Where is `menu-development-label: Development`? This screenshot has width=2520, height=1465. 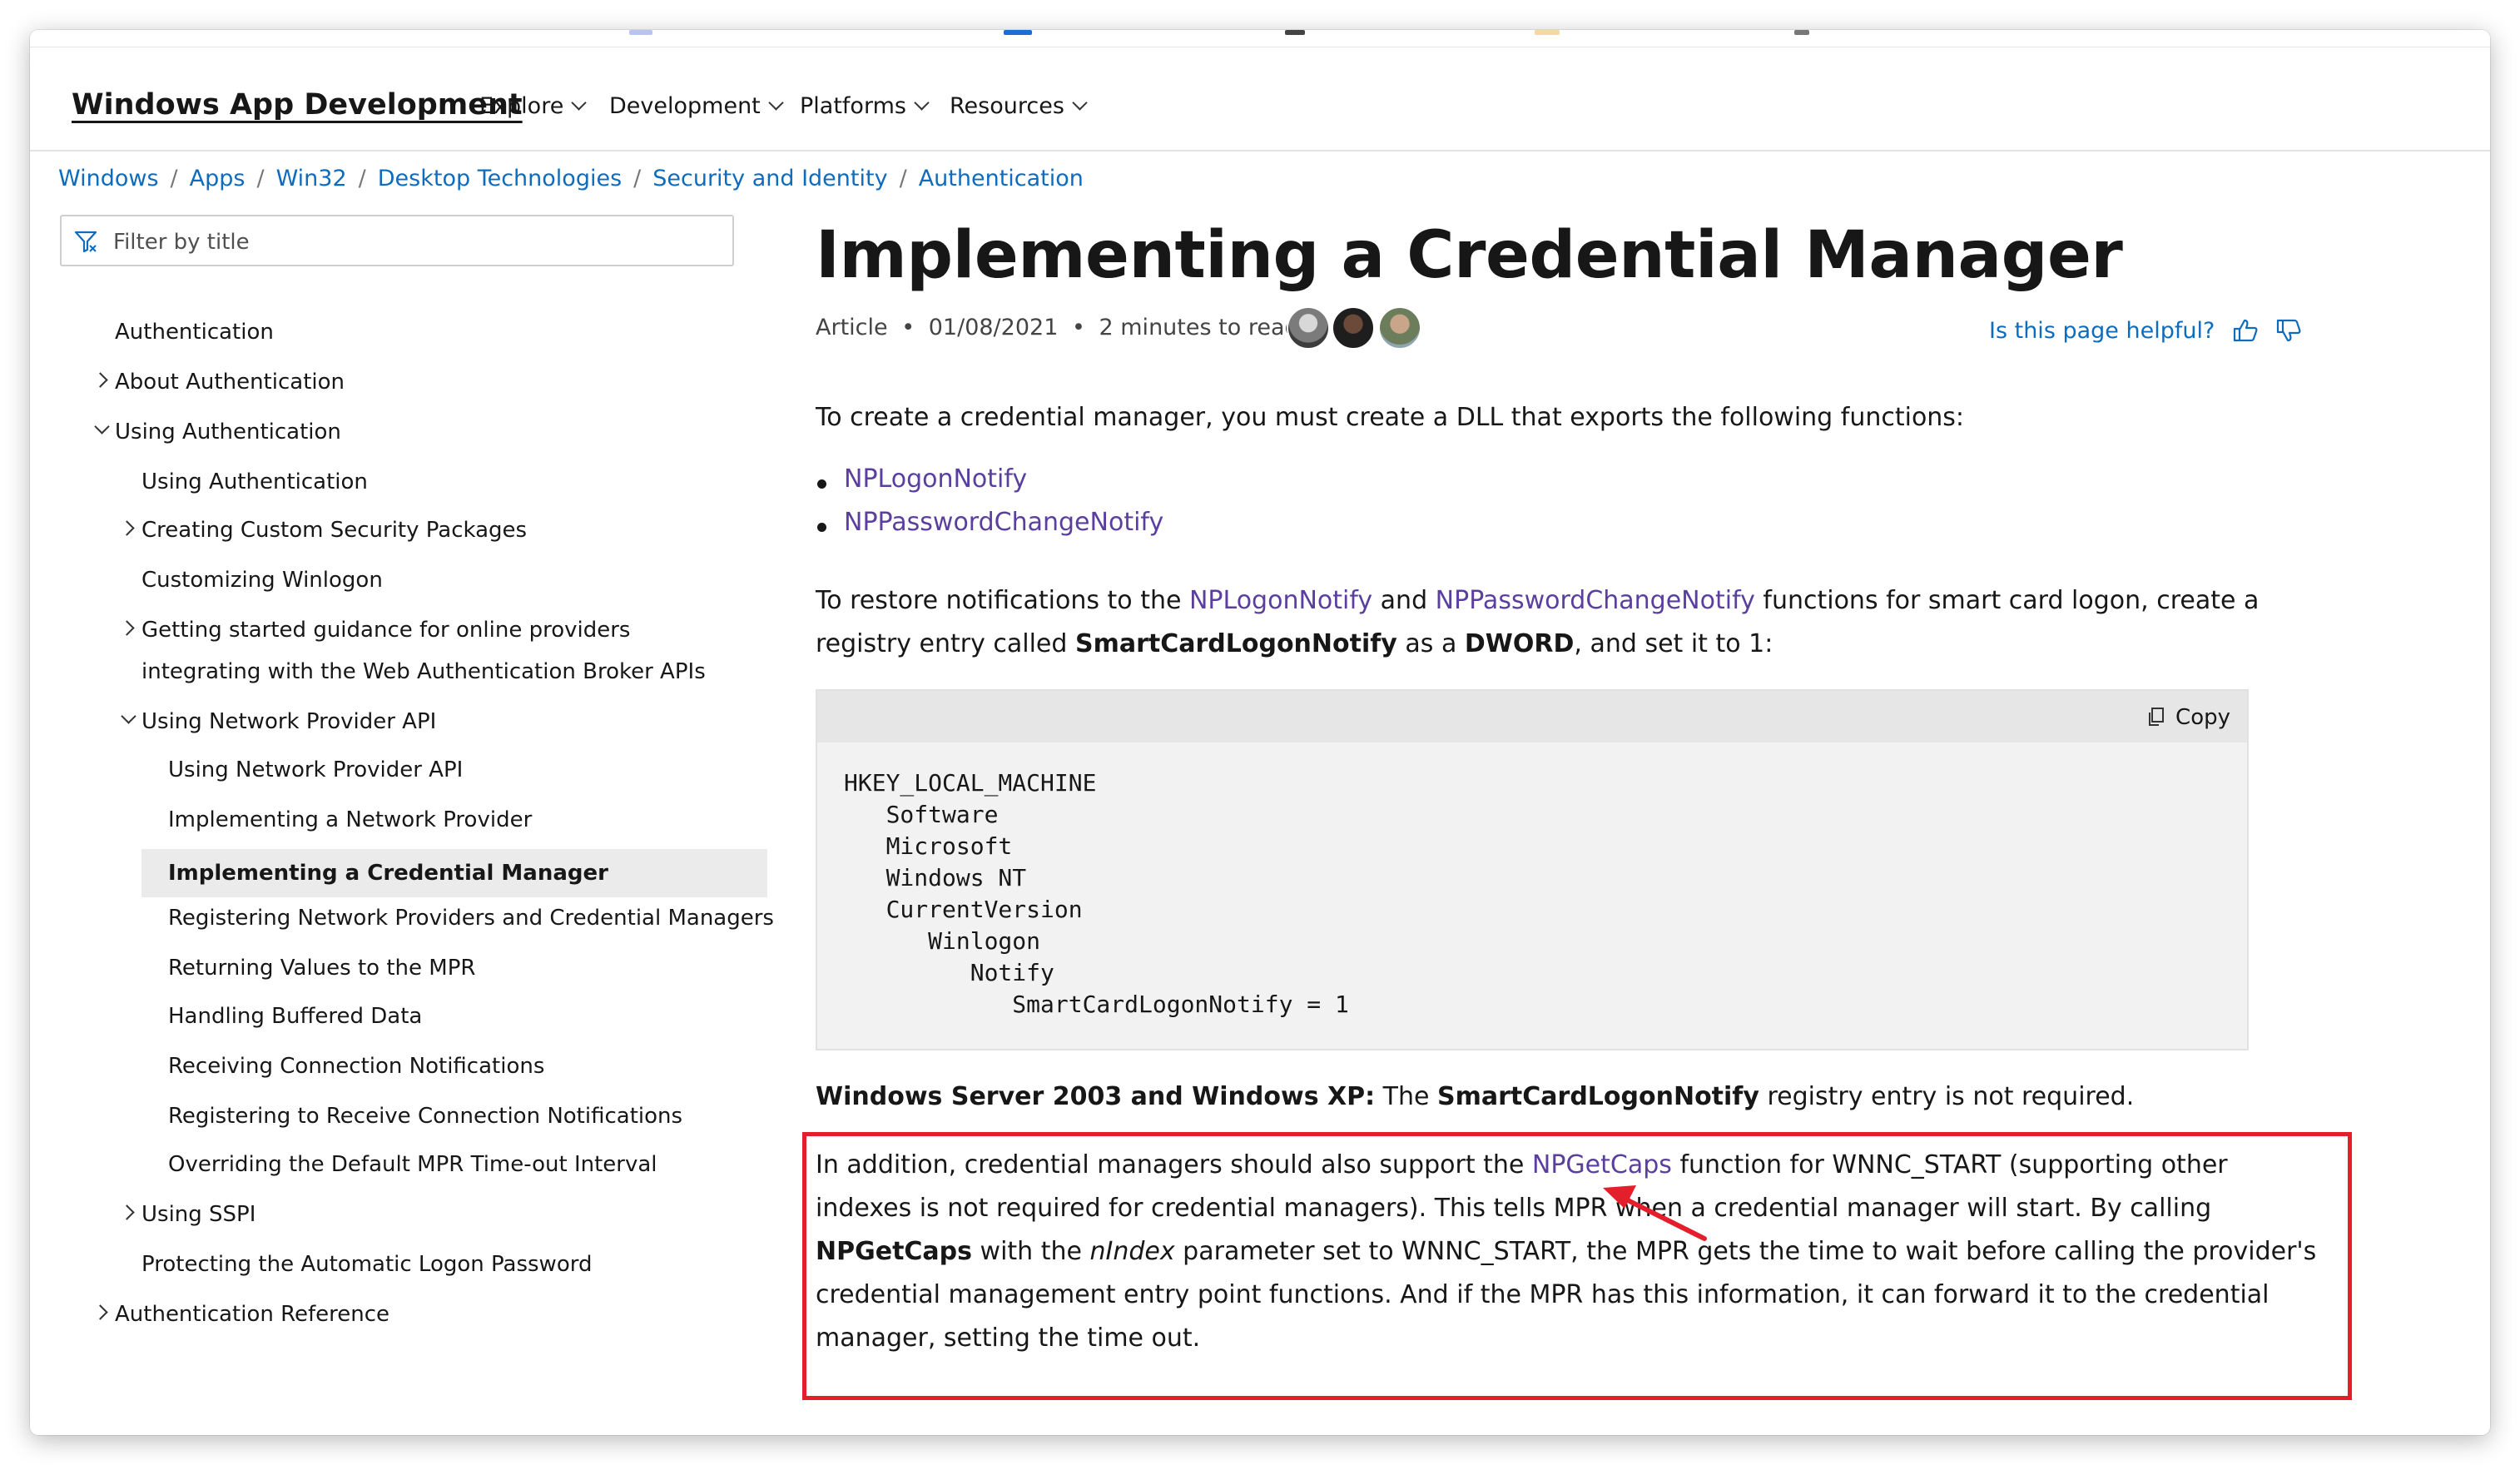 menu-development-label: Development is located at coordinates (685, 106).